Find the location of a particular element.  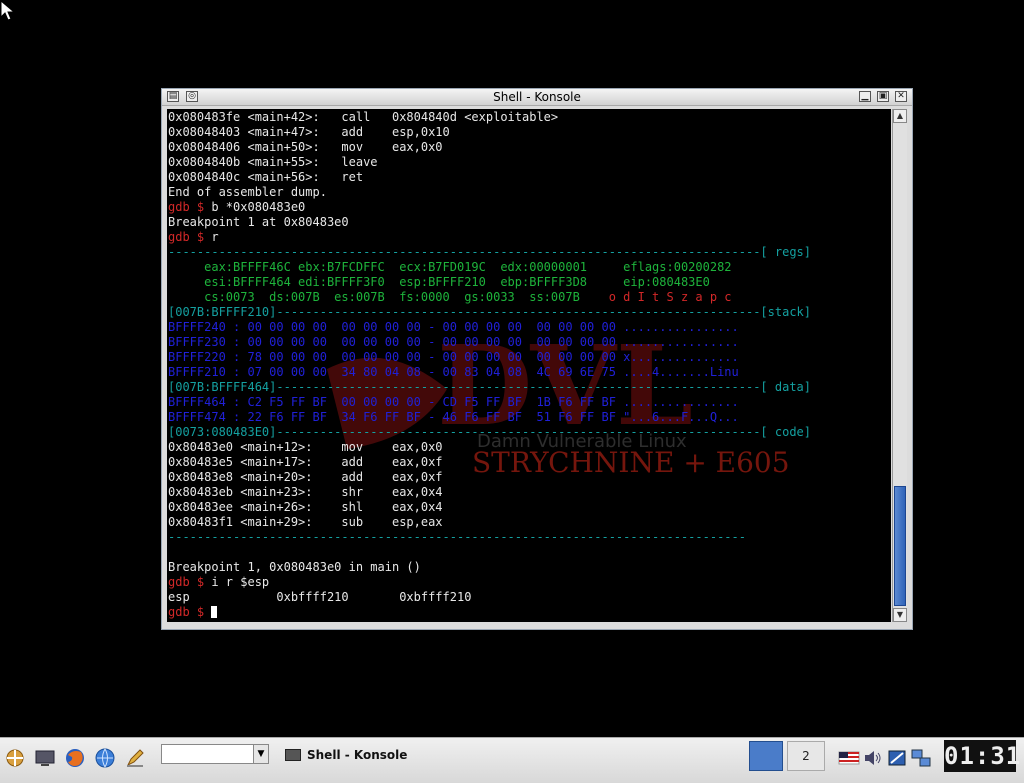

terminal-line: 0x08048403 <main+47>: add esp,0x10 is located at coordinates (489, 132).